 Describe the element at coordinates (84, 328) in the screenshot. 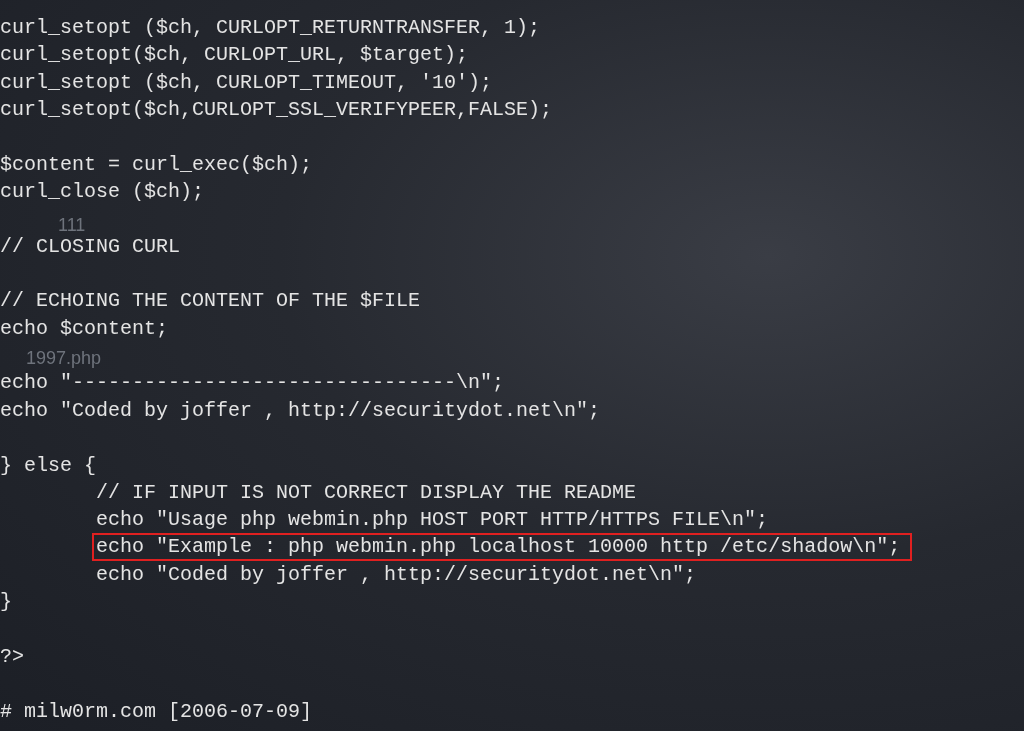

I see `code-line: echo $content;` at that location.